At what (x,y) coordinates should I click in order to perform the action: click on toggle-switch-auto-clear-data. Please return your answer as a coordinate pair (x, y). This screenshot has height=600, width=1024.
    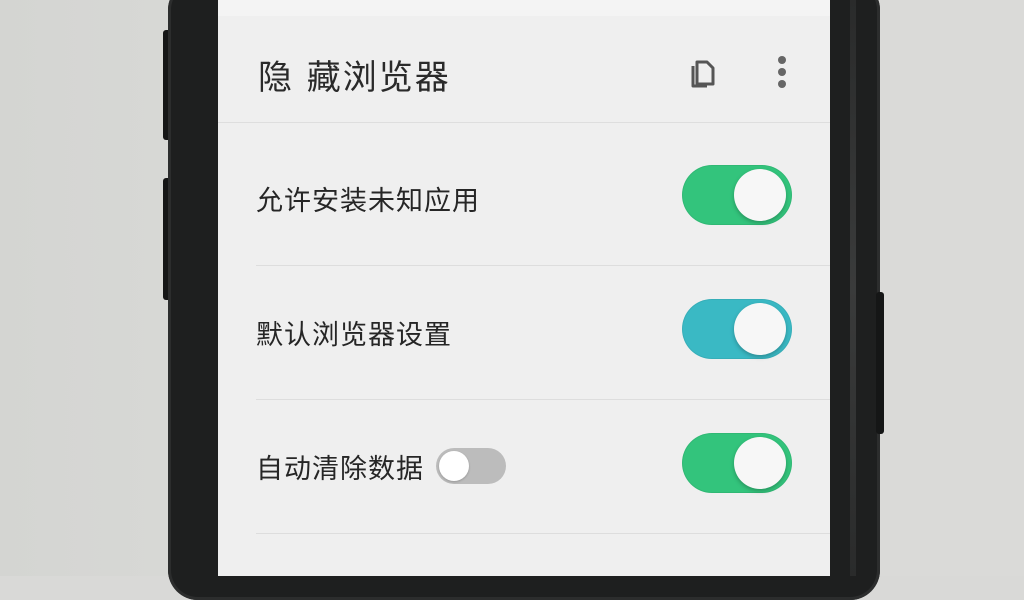
    Looking at the image, I should click on (737, 463).